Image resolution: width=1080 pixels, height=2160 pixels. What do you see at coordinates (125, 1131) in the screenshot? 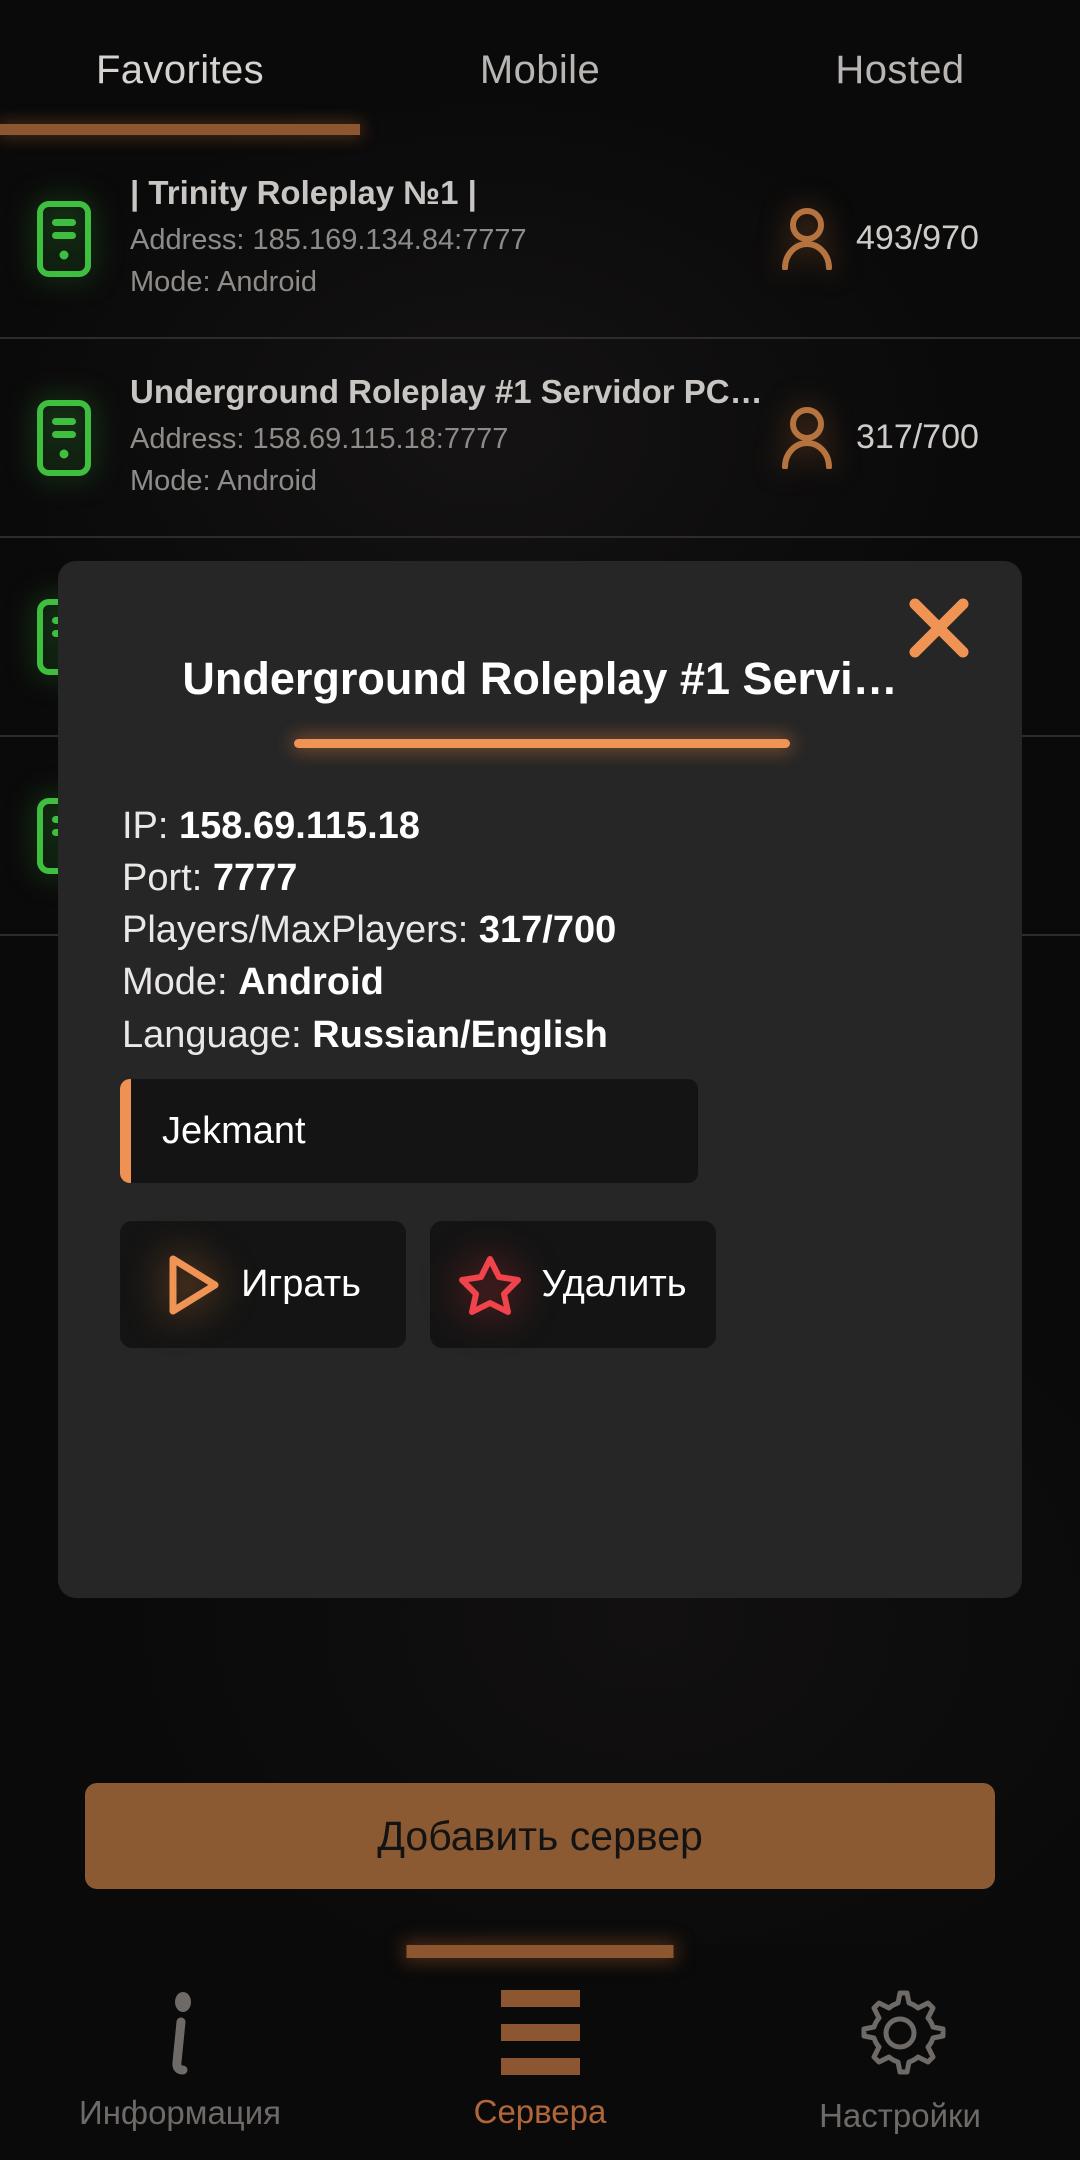
I see `nickname-accent-bar` at bounding box center [125, 1131].